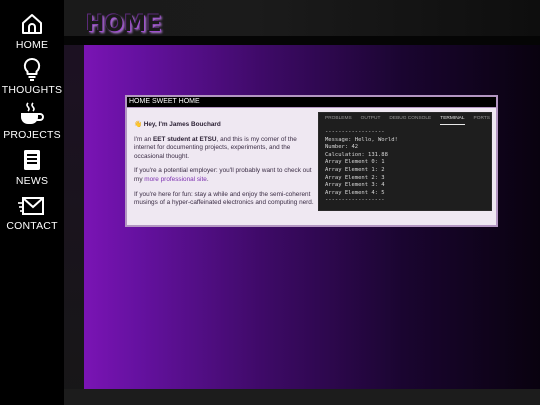  I want to click on tab-debug-console: DEBUG CONSOLE, so click(410, 119).